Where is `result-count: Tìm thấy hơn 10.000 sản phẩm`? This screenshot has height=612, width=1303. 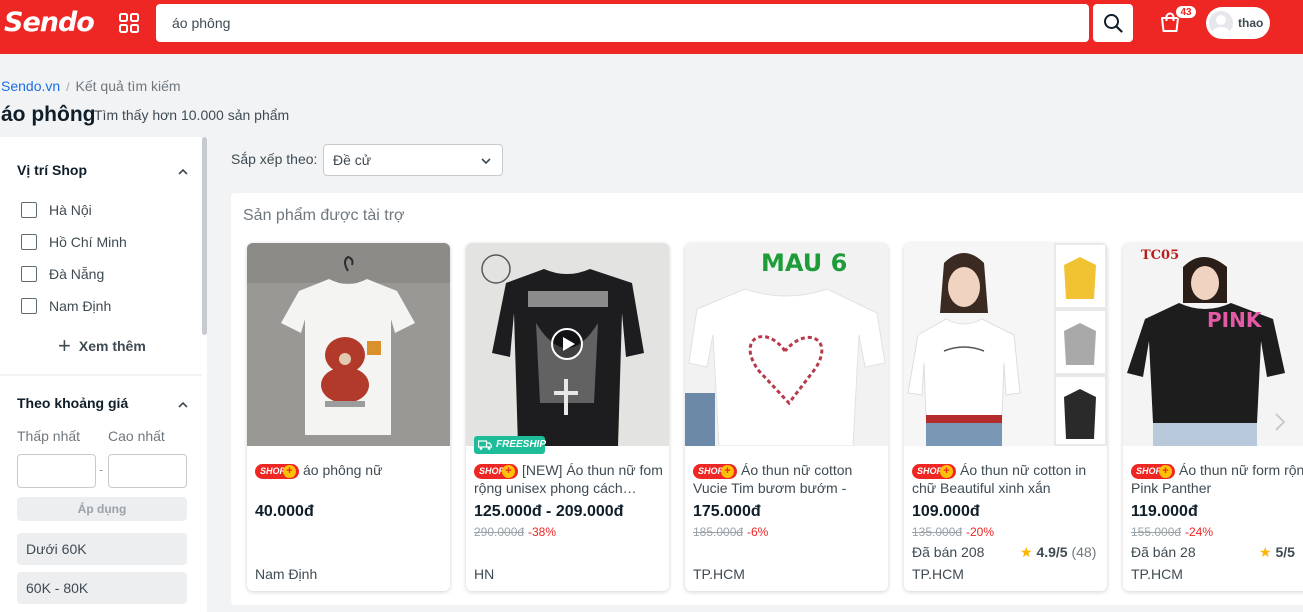 result-count: Tìm thấy hơn 10.000 sản phẩm is located at coordinates (192, 115).